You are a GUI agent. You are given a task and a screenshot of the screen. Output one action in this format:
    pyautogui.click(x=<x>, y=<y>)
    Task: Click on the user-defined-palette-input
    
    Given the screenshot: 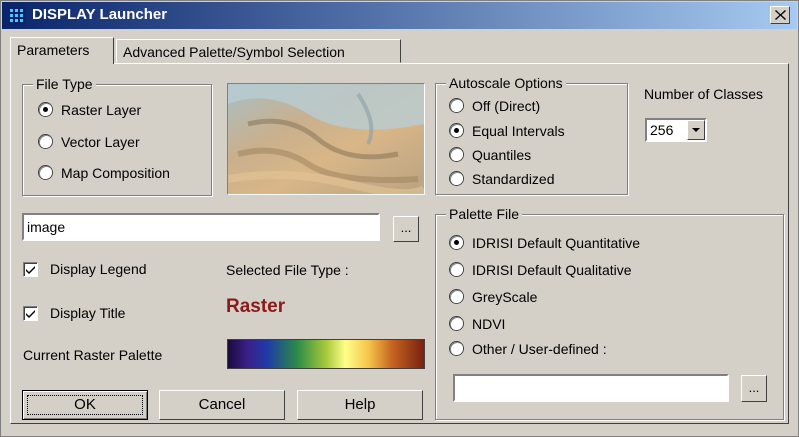 What is the action you would take?
    pyautogui.click(x=591, y=388)
    